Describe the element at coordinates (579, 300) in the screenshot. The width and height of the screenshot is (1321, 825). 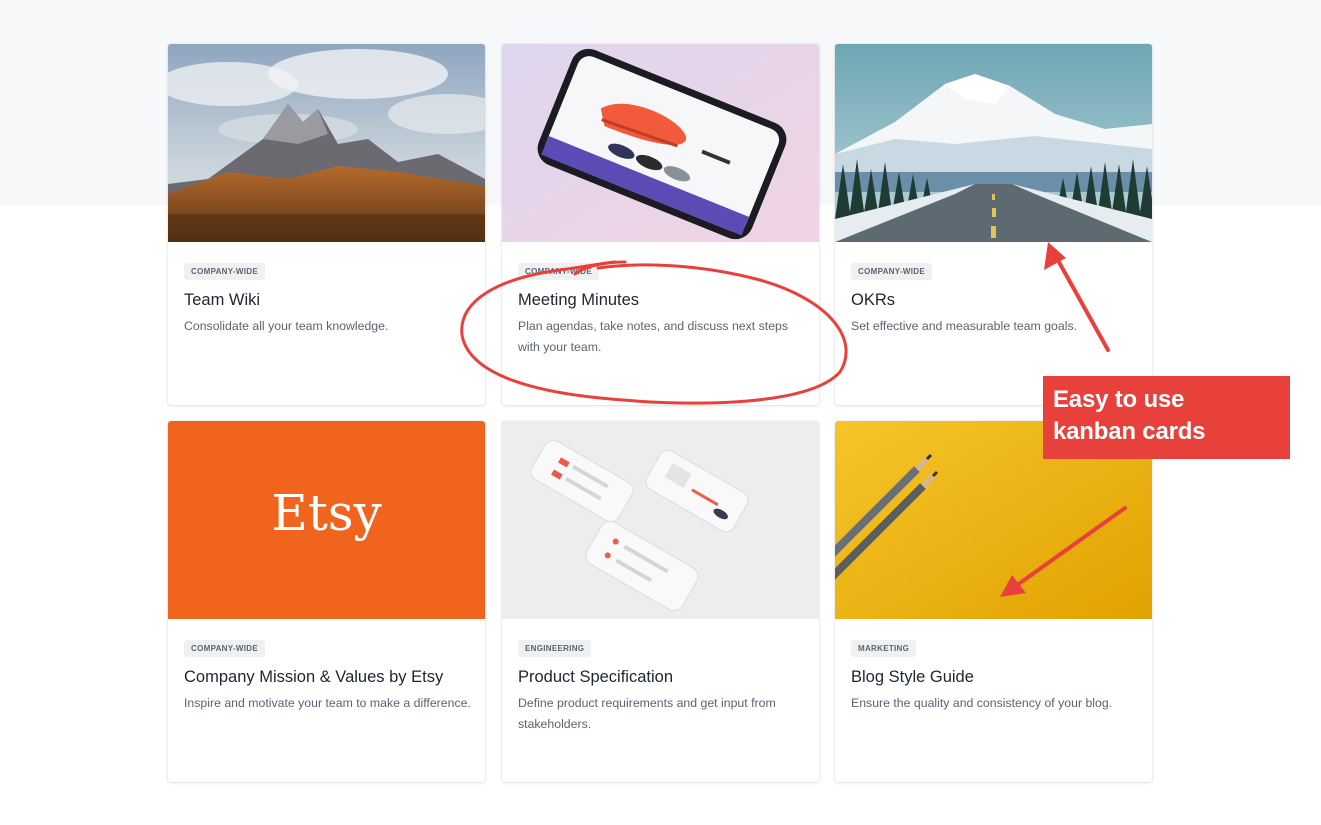
I see `card-title: Meeting Minutes` at that location.